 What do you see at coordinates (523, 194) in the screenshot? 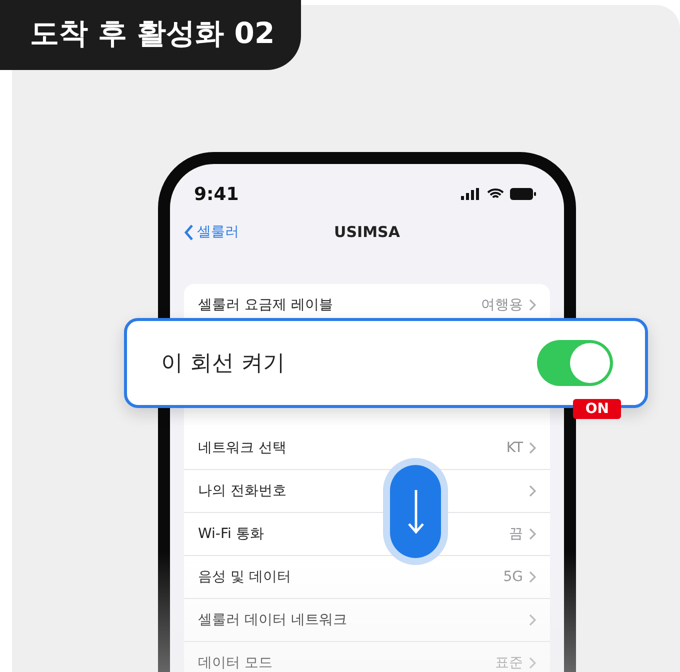
I see `battery-icon` at bounding box center [523, 194].